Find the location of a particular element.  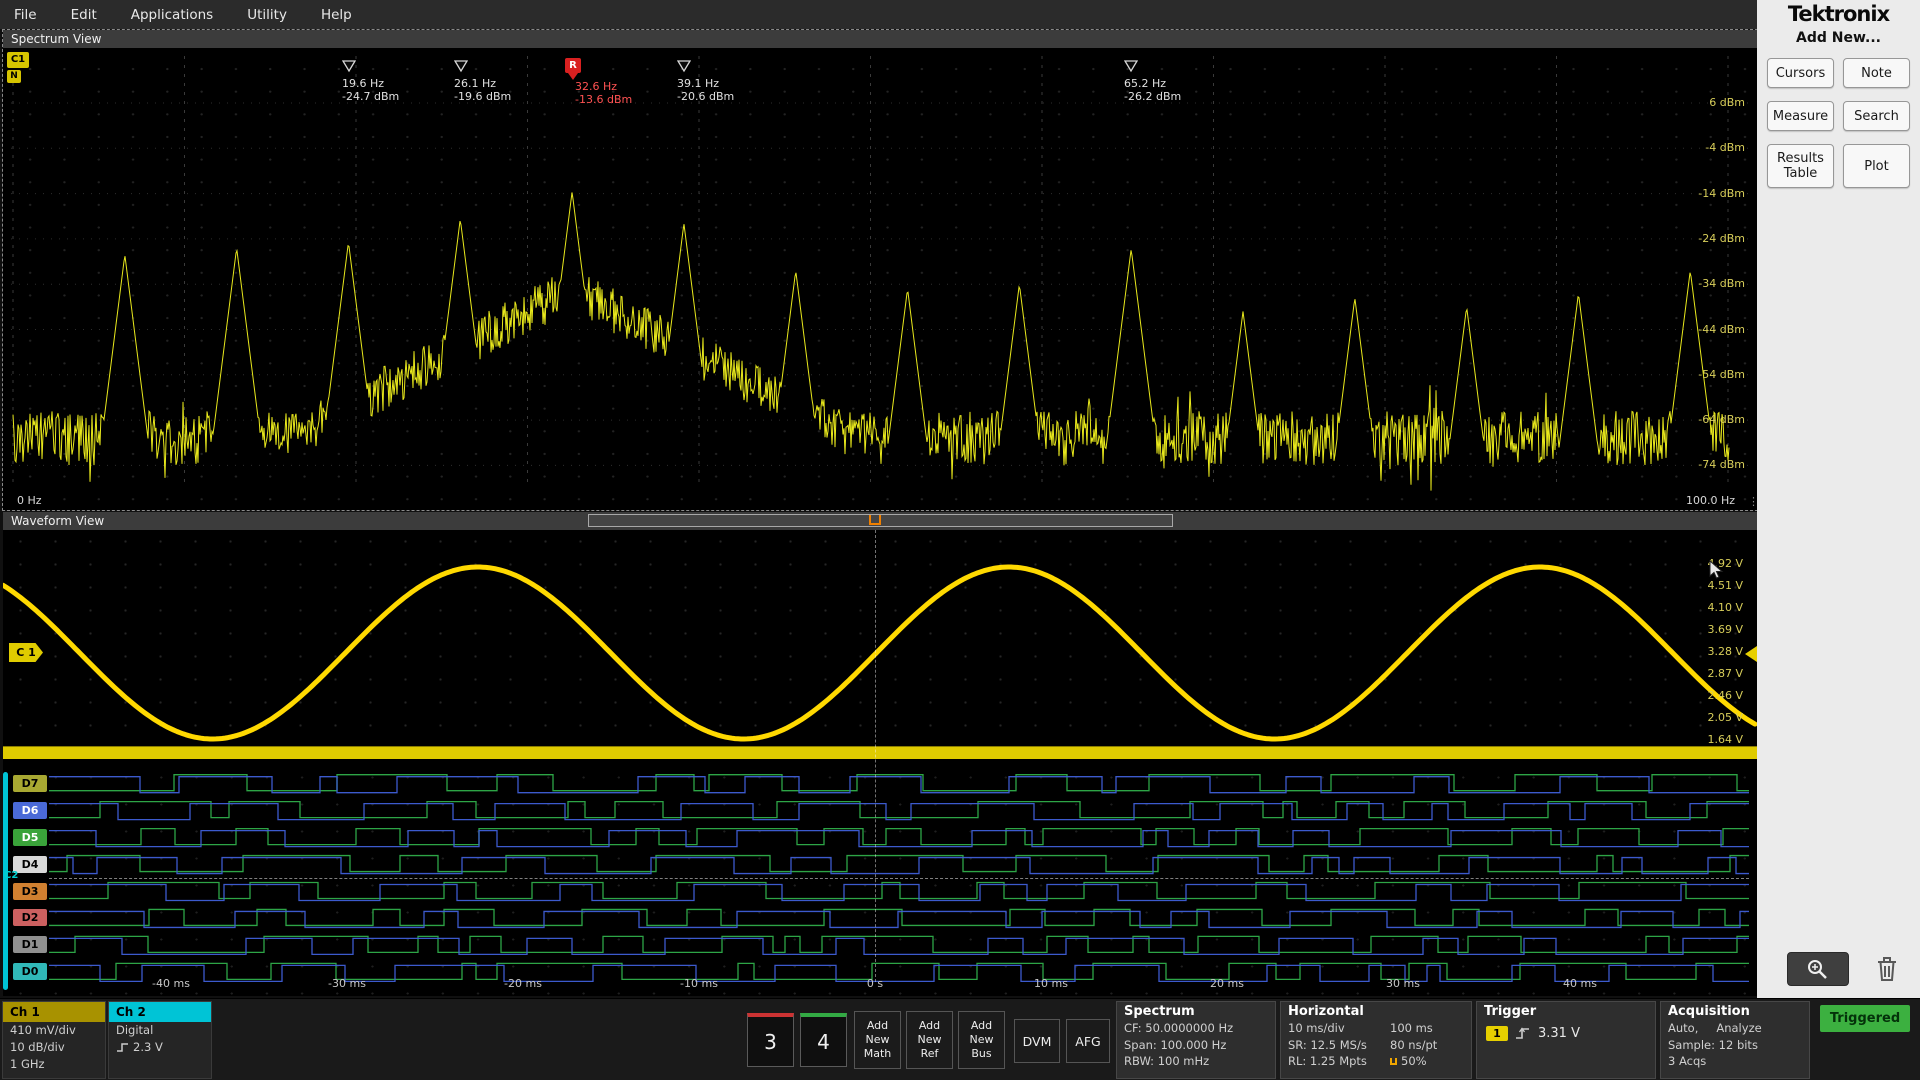

digital-group-bracket is located at coordinates (5, 881).